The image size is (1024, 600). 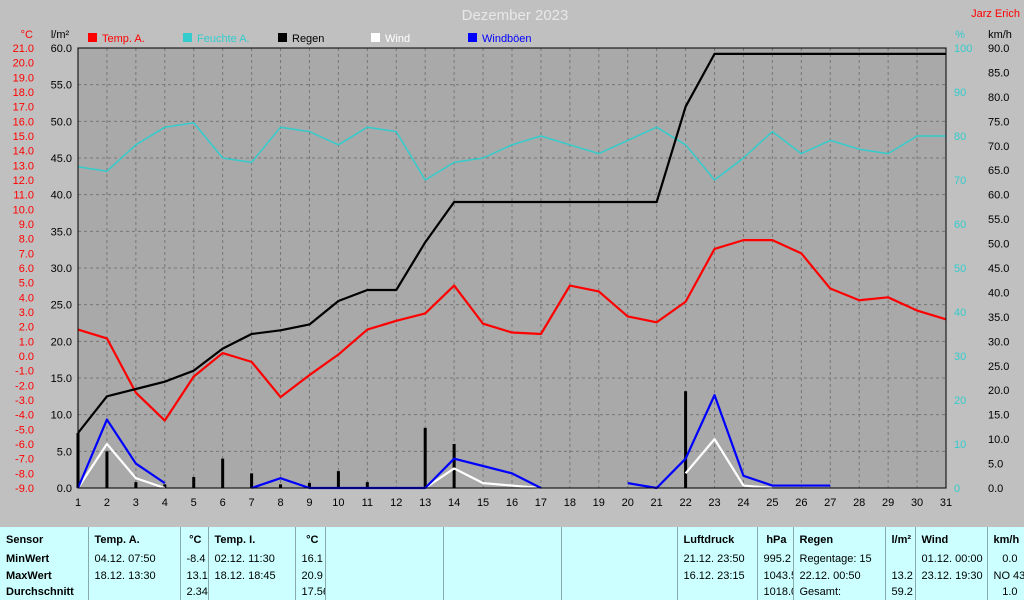 What do you see at coordinates (23, 93) in the screenshot?
I see `temp-tick-label: 18.0` at bounding box center [23, 93].